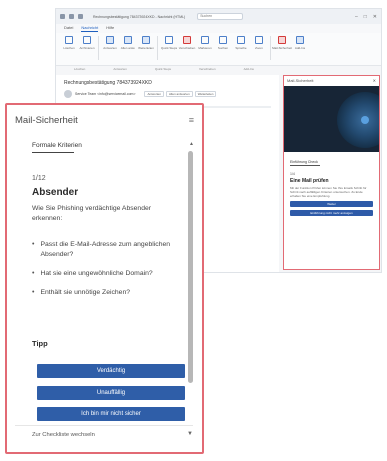 This screenshot has height=461, width=387. I want to click on panel-menu-icon: ≡, so click(191, 120).